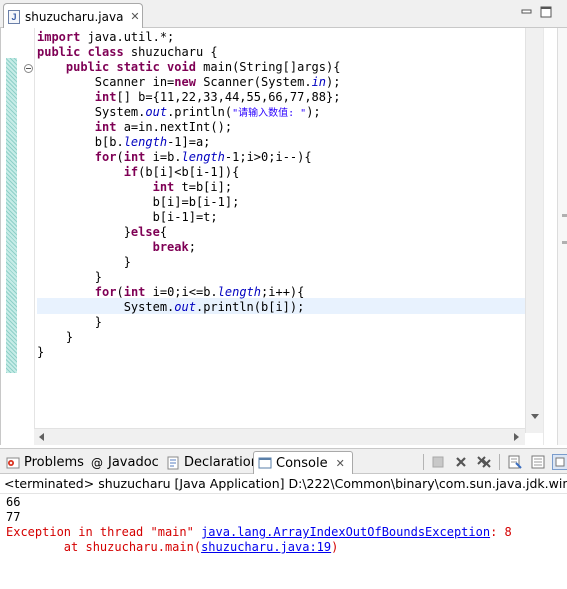 This screenshot has height=589, width=567. Describe the element at coordinates (173, 463) in the screenshot. I see `declaration-icon` at that location.